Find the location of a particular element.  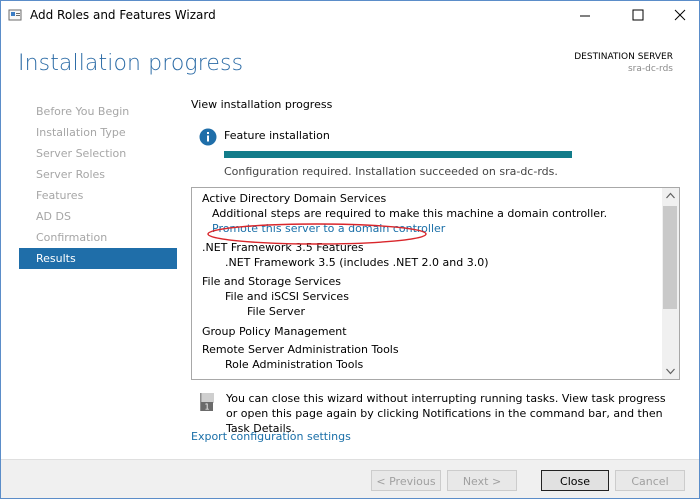

wizard-footer: < Previous Next > Close Cancel is located at coordinates (350, 478).